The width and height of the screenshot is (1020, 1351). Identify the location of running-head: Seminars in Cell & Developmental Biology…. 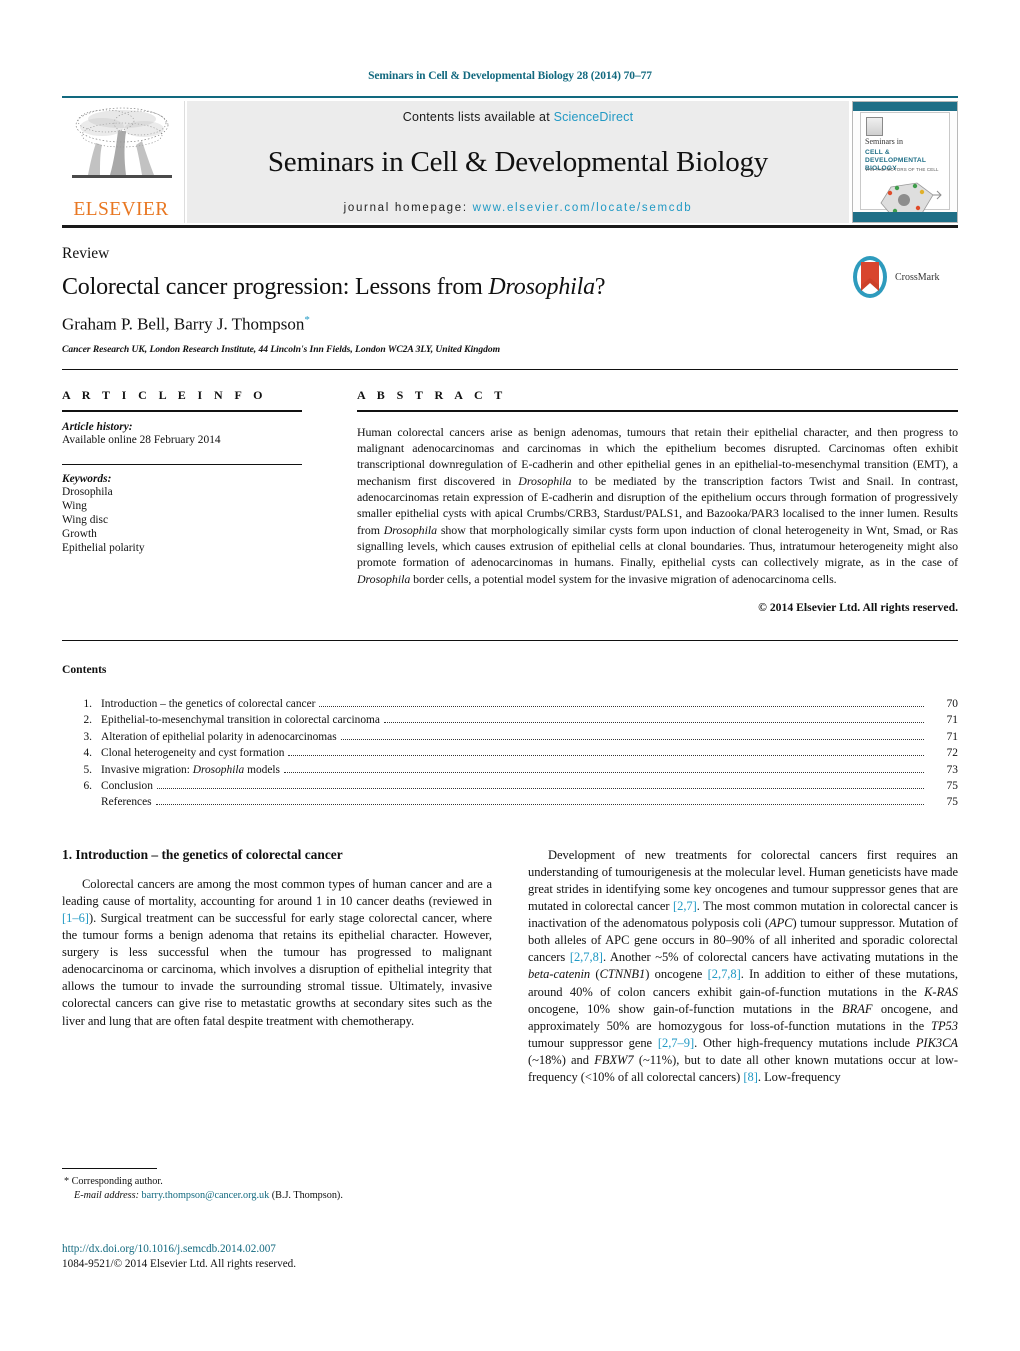
(510, 76).